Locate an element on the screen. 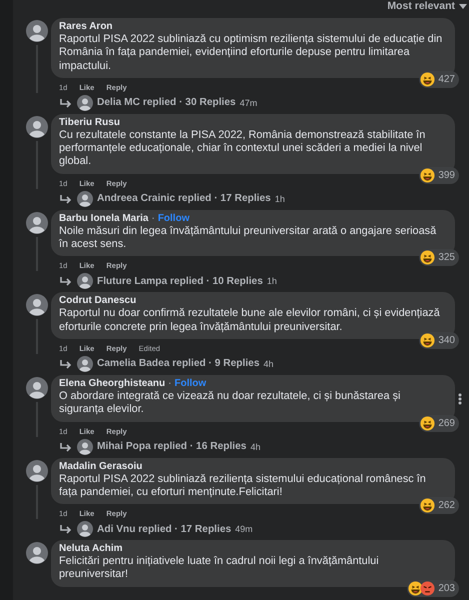 This screenshot has height=600, width=469. author-name: Tiberiu Rusu is located at coordinates (89, 122).